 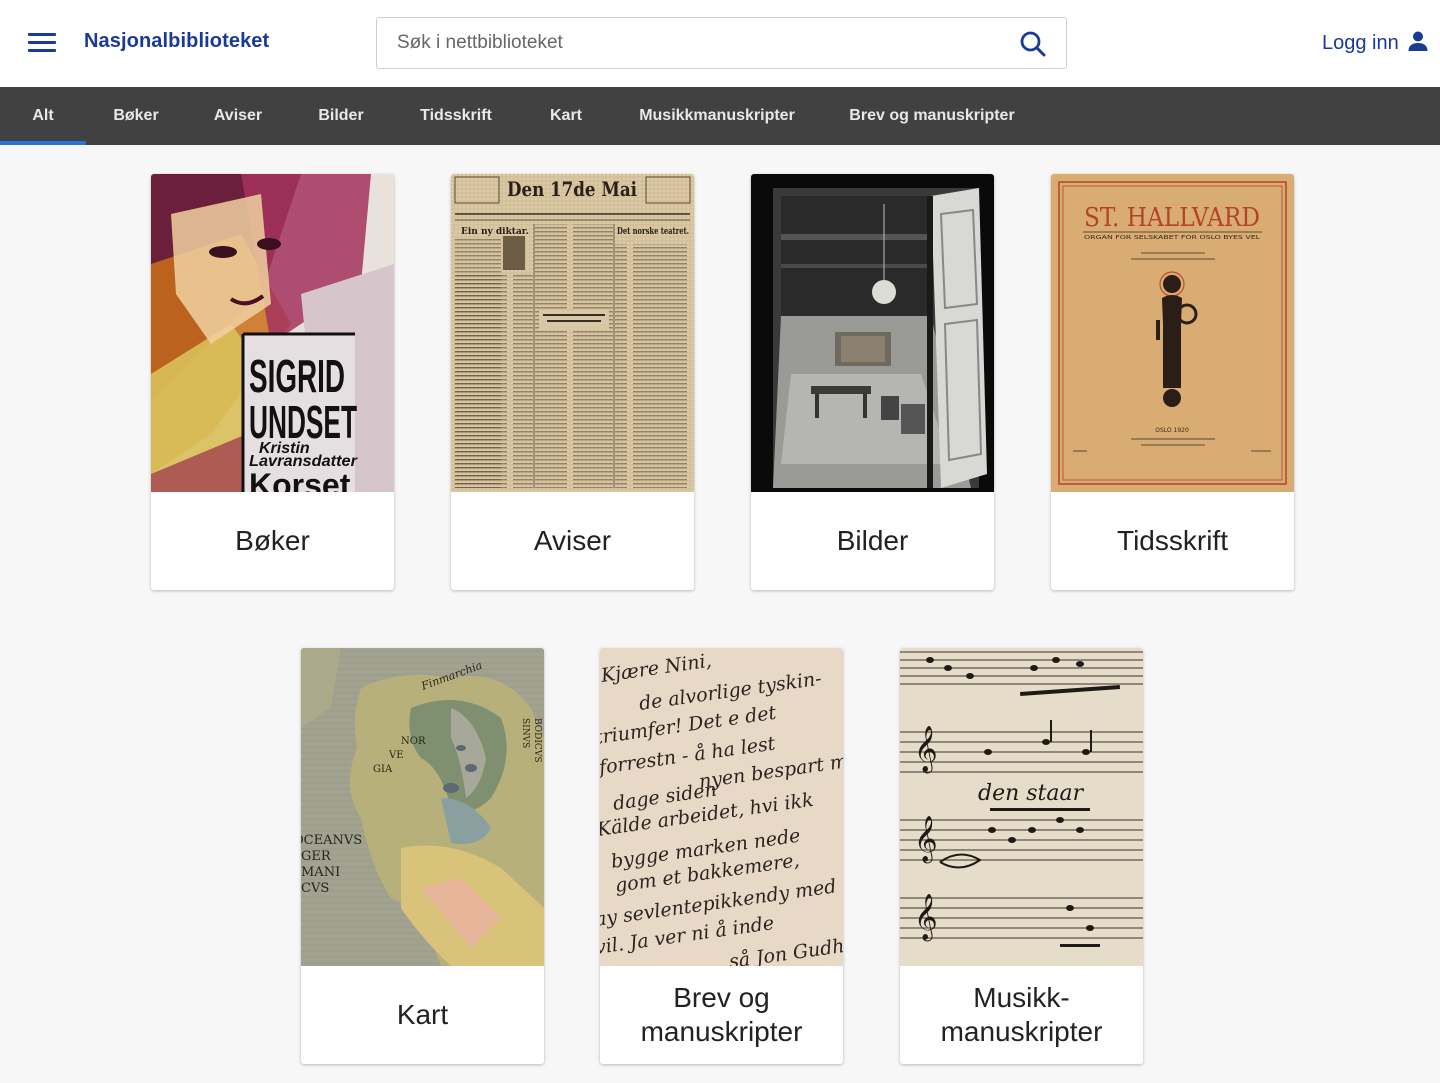 What do you see at coordinates (1021, 997) in the screenshot?
I see `card-label-text: Musikk-` at bounding box center [1021, 997].